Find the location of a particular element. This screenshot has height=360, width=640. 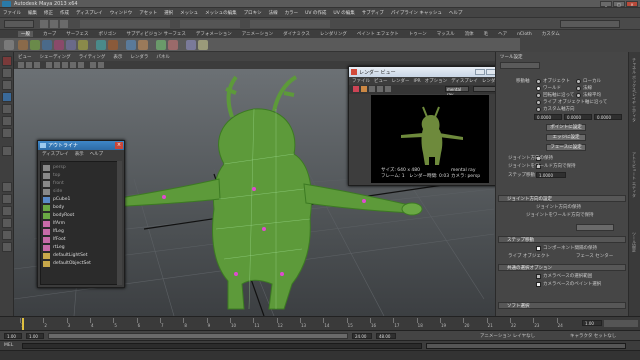

cone-icon is located at coordinates (59, 45).